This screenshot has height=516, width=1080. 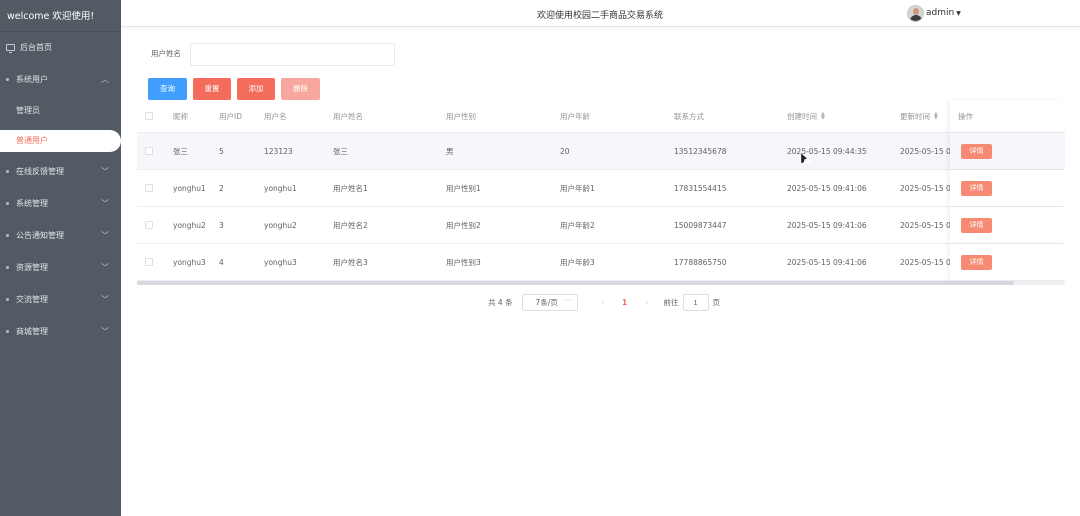 I want to click on sidebar-item-notices: 公告通知管理 ﹀, so click(x=60, y=236).